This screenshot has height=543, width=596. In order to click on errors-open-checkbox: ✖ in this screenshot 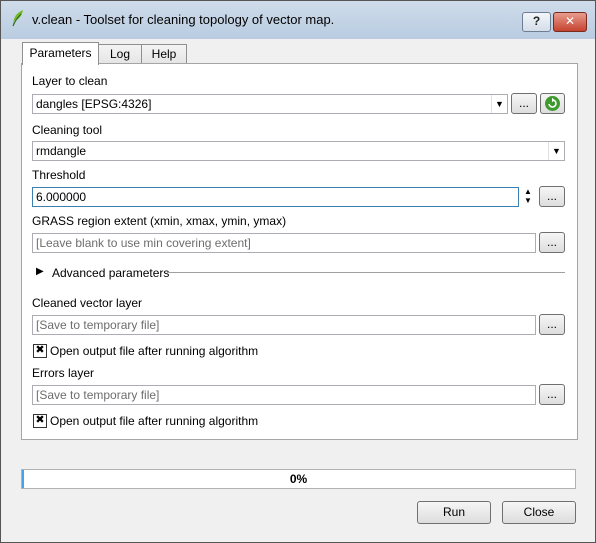, I will do `click(40, 421)`.